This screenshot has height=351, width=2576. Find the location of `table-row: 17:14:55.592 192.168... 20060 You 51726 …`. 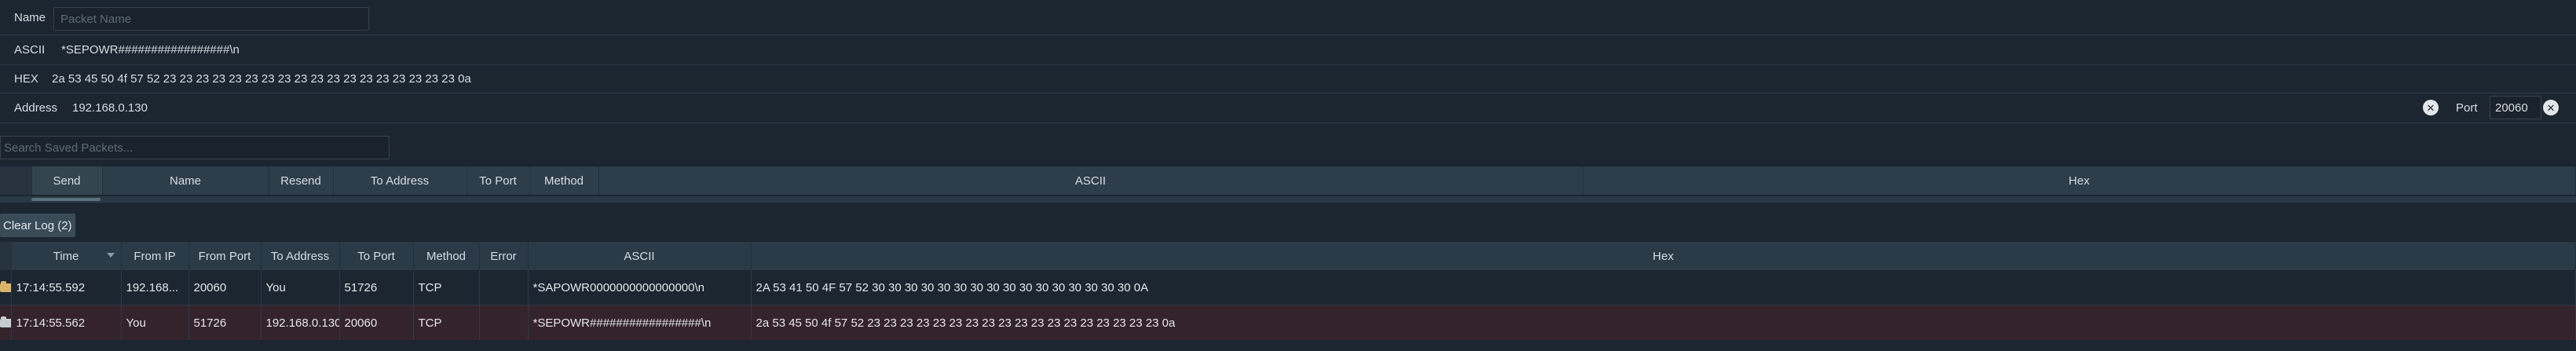

table-row: 17:14:55.592 192.168... 20060 You 51726 … is located at coordinates (1288, 287).